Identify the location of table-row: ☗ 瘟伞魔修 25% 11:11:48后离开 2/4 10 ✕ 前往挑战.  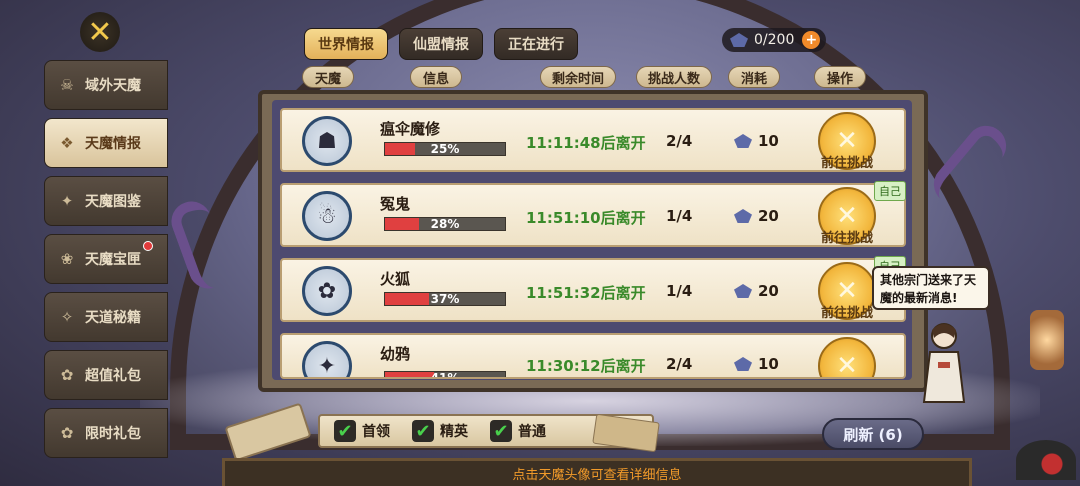
(593, 140).